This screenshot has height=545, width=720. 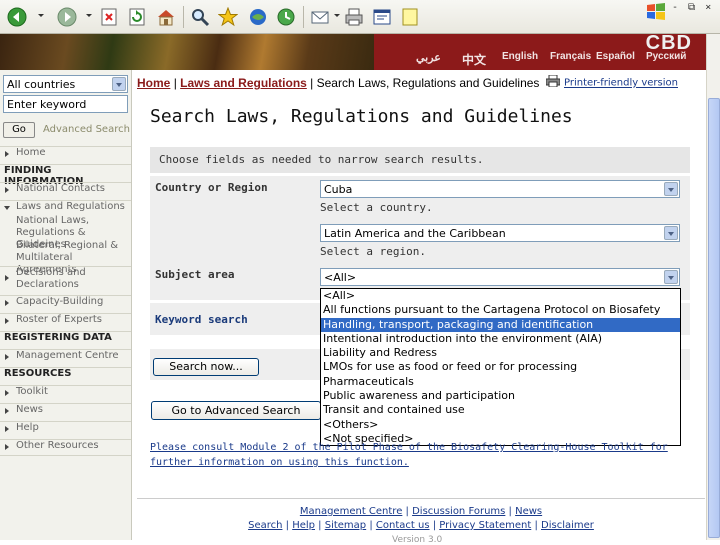 I want to click on lang-english: English, so click(x=520, y=56).